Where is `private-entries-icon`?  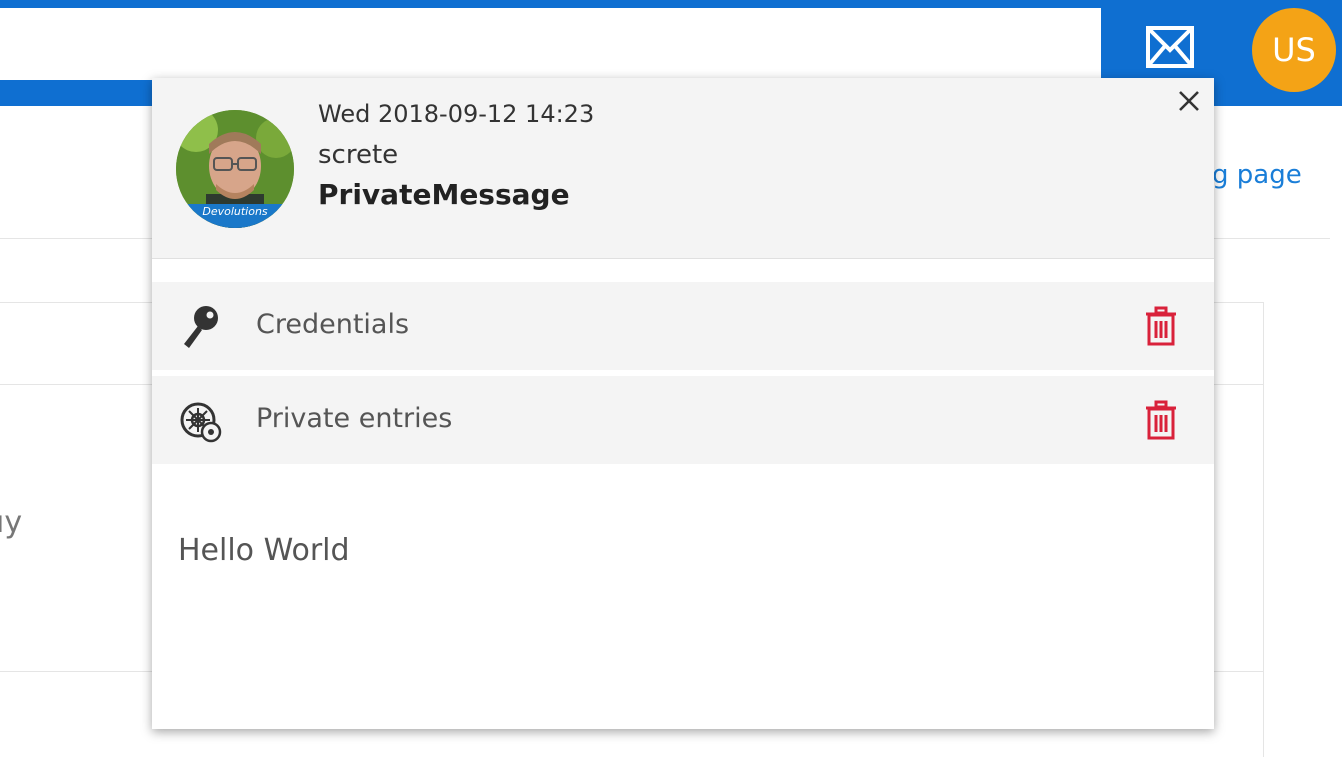 private-entries-icon is located at coordinates (201, 422).